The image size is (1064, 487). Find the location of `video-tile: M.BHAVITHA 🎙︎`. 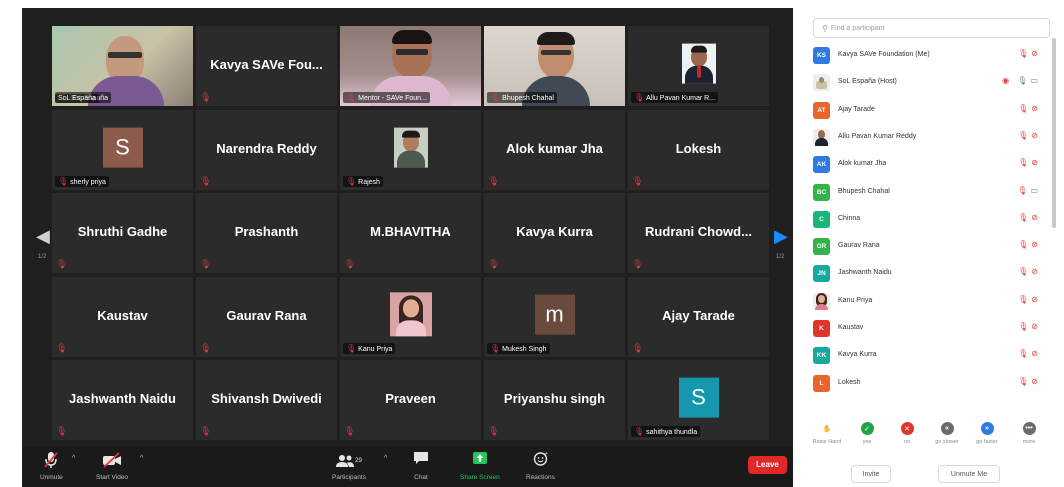

video-tile: M.BHAVITHA 🎙︎ is located at coordinates (410, 233).